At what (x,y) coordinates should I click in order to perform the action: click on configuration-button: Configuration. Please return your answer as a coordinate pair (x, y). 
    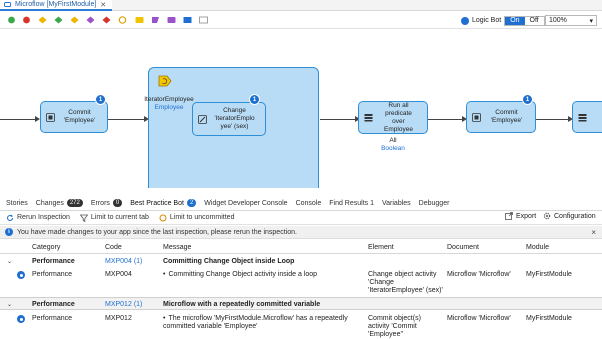
    Looking at the image, I should click on (569, 216).